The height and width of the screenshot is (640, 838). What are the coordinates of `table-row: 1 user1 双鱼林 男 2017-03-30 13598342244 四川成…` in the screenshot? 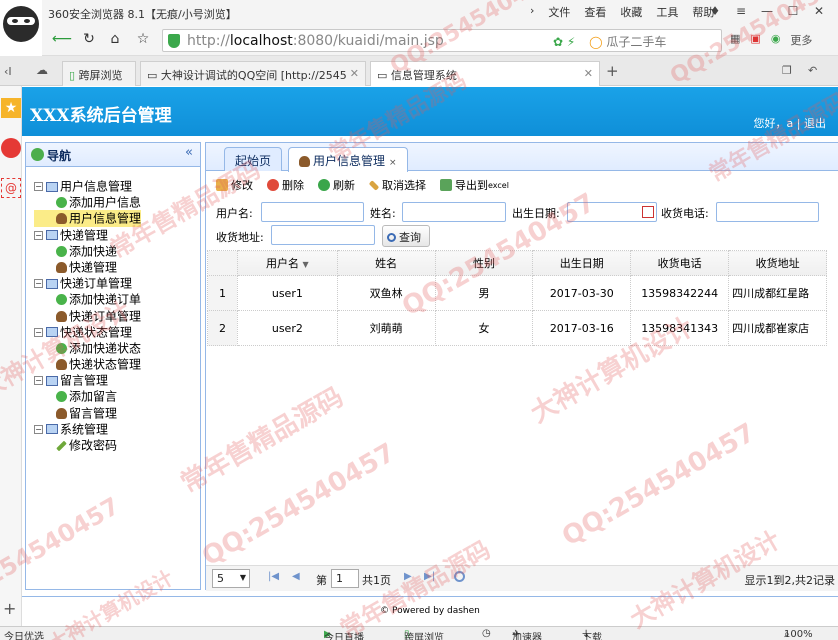 It's located at (517, 293).